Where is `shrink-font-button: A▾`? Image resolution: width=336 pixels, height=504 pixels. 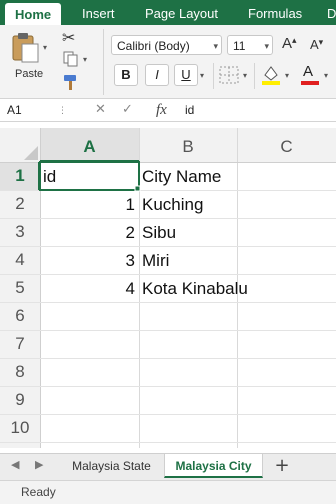 shrink-font-button: A▾ is located at coordinates (316, 44).